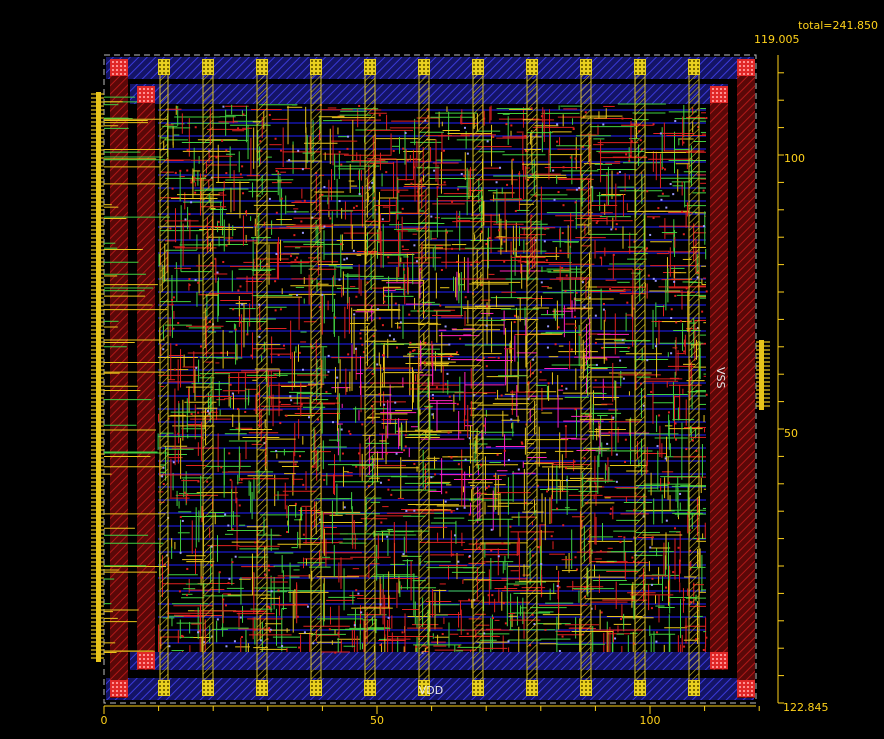  What do you see at coordinates (763, 375) in the screenshot?
I see `right-io-pins` at bounding box center [763, 375].